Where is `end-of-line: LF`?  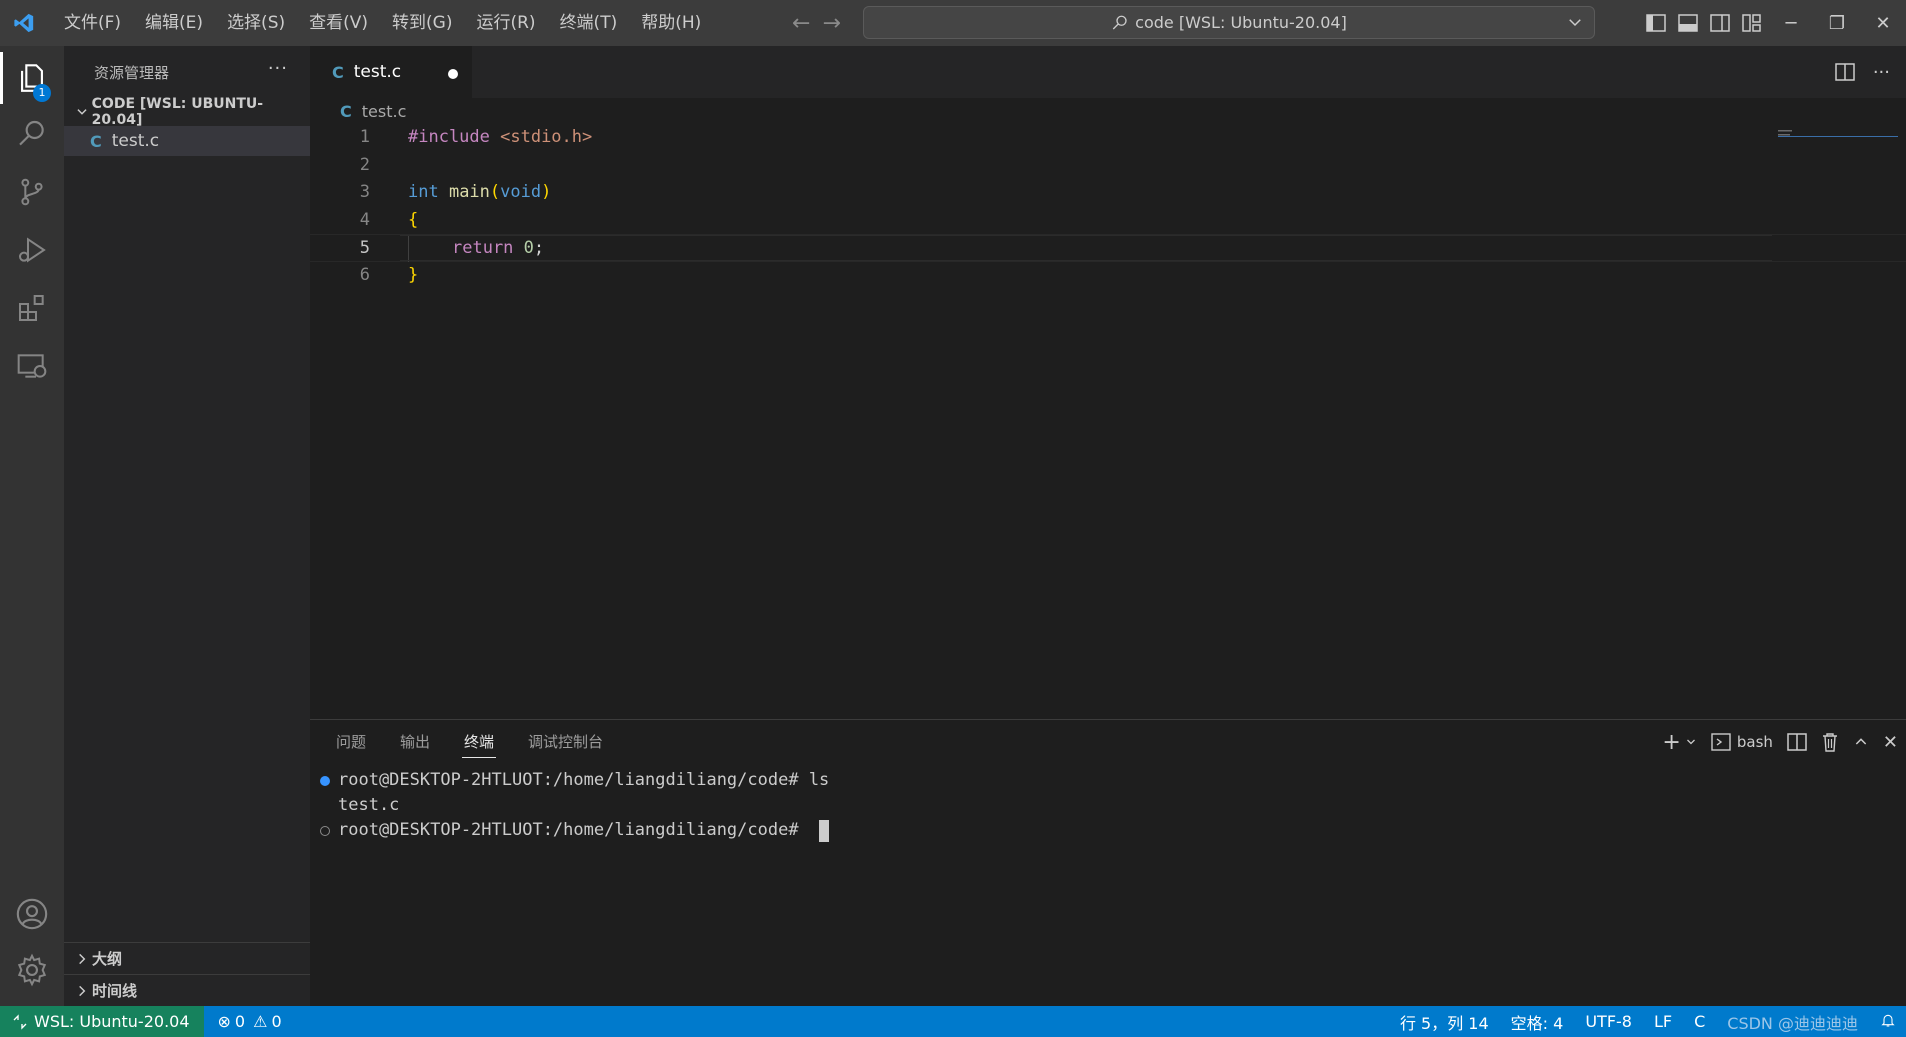
end-of-line: LF is located at coordinates (1663, 1021).